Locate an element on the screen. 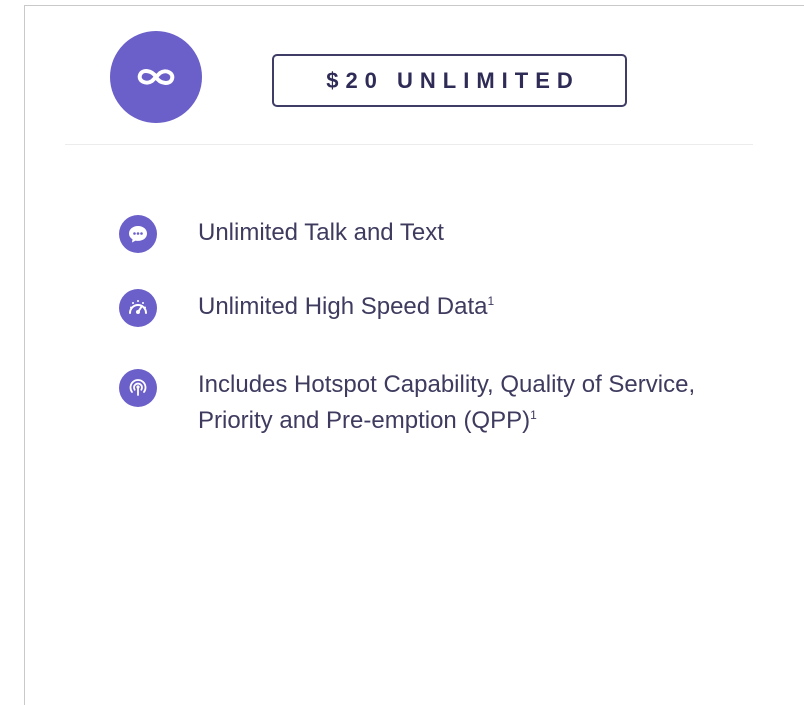  feature-label-continued: Priority and Pre-emption (QPP) is located at coordinates (364, 420).